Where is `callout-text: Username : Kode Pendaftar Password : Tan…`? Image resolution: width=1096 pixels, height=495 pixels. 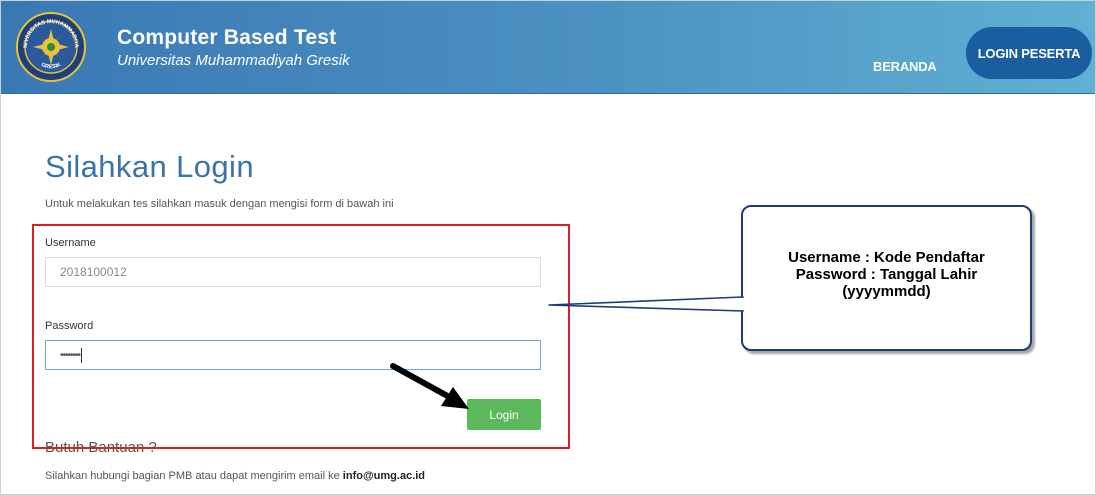
callout-text: Username : Kode Pendaftar Password : Tan… is located at coordinates (886, 274).